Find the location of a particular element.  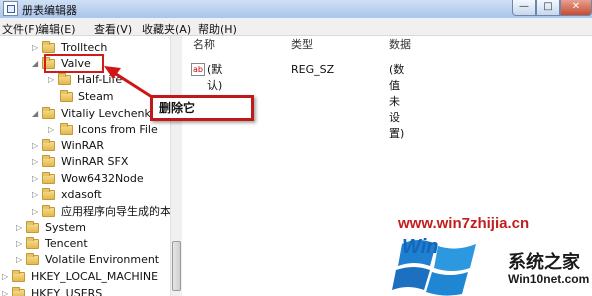

tree-node-label: System is located at coordinates (66, 227).